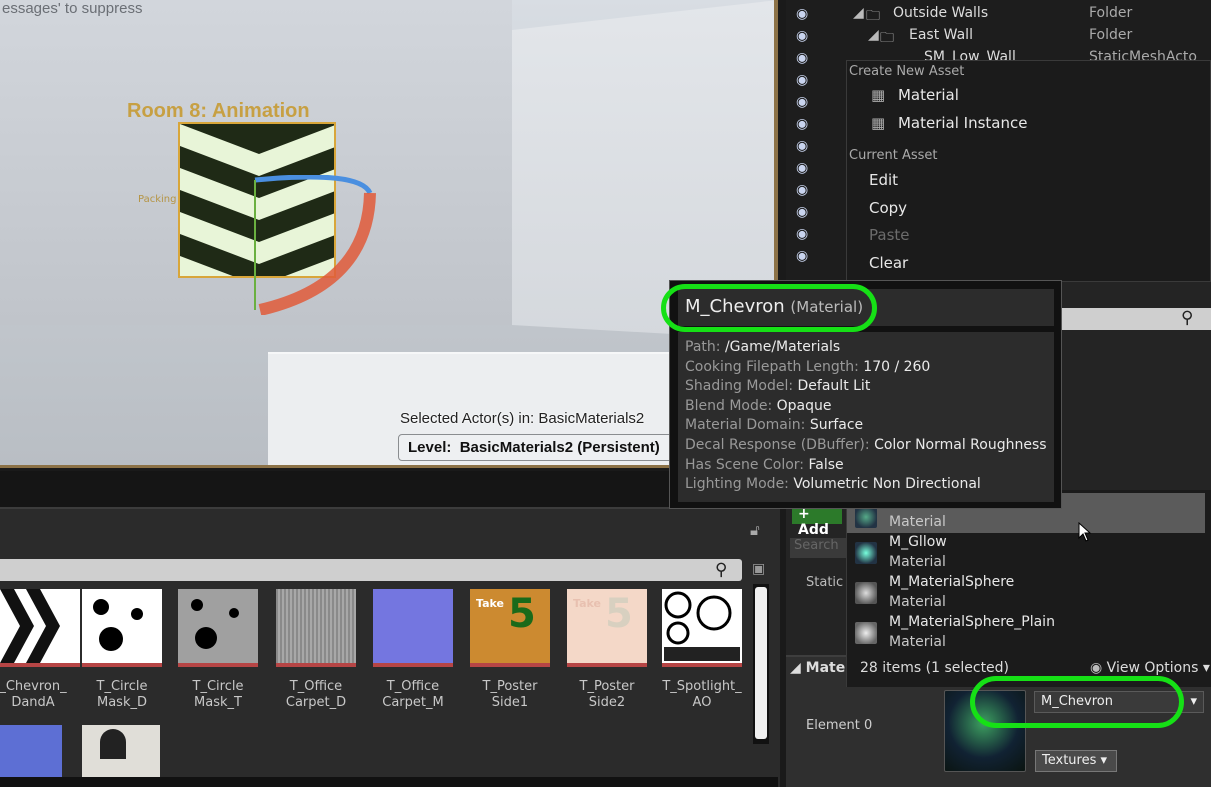 This screenshot has width=1211, height=787. I want to click on tooltip-row: Blend Mode: Opaque, so click(758, 405).